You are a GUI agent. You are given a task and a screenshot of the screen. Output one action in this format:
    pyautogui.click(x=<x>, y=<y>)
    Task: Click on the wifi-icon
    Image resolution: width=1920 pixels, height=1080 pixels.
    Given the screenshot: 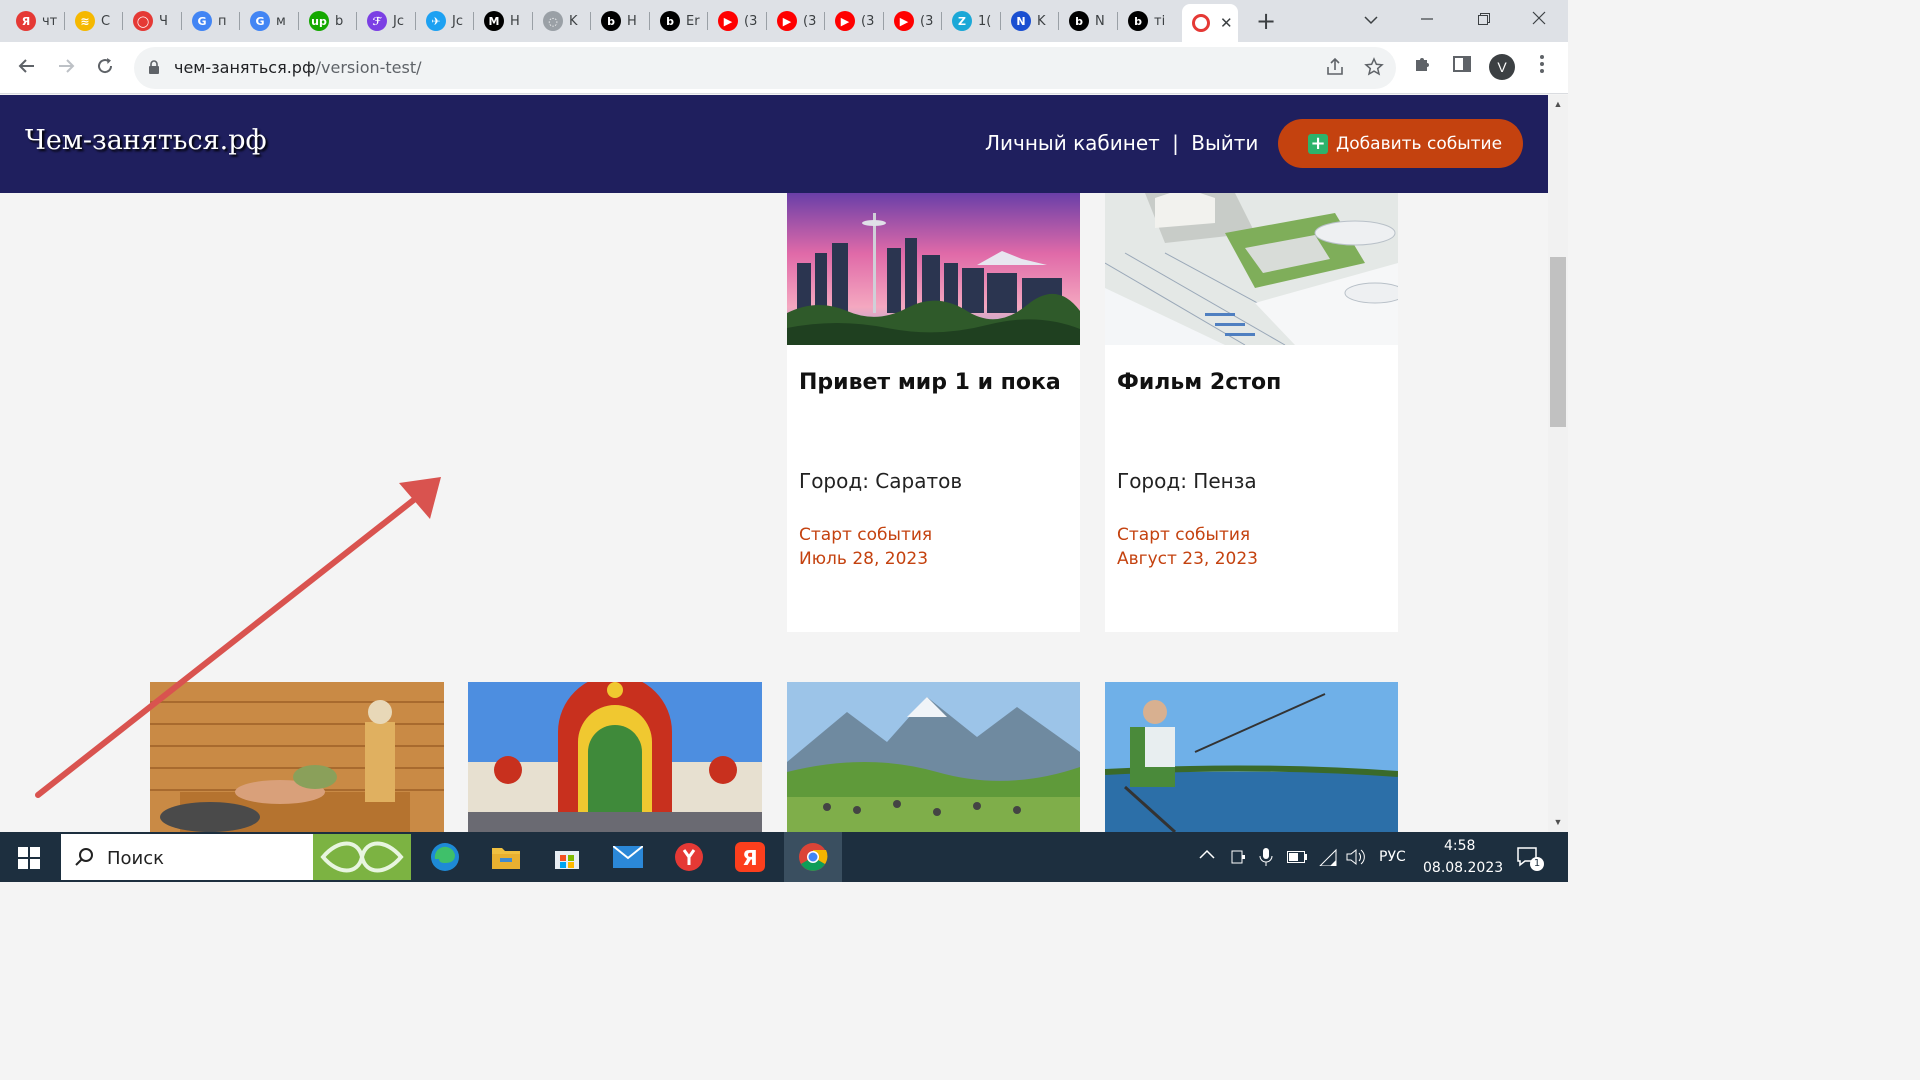 What is the action you would take?
    pyautogui.click(x=1328, y=859)
    